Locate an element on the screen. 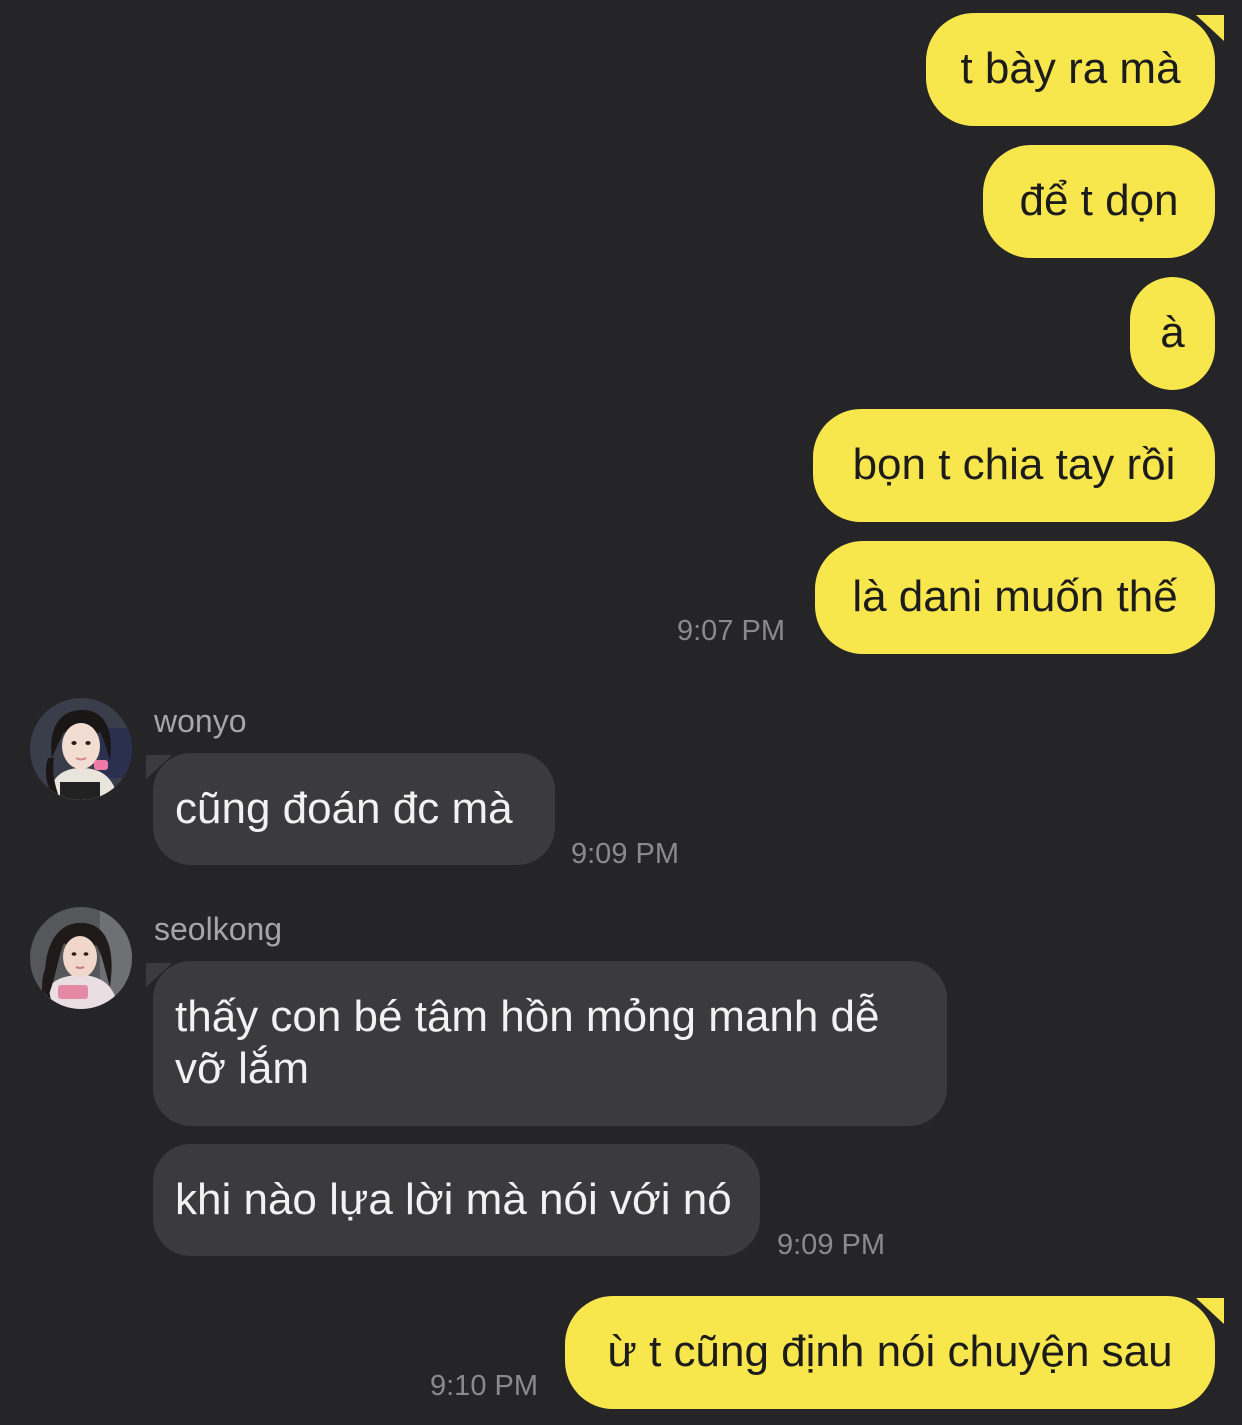 The image size is (1242, 1425). avatar-seolkong is located at coordinates (81, 958).